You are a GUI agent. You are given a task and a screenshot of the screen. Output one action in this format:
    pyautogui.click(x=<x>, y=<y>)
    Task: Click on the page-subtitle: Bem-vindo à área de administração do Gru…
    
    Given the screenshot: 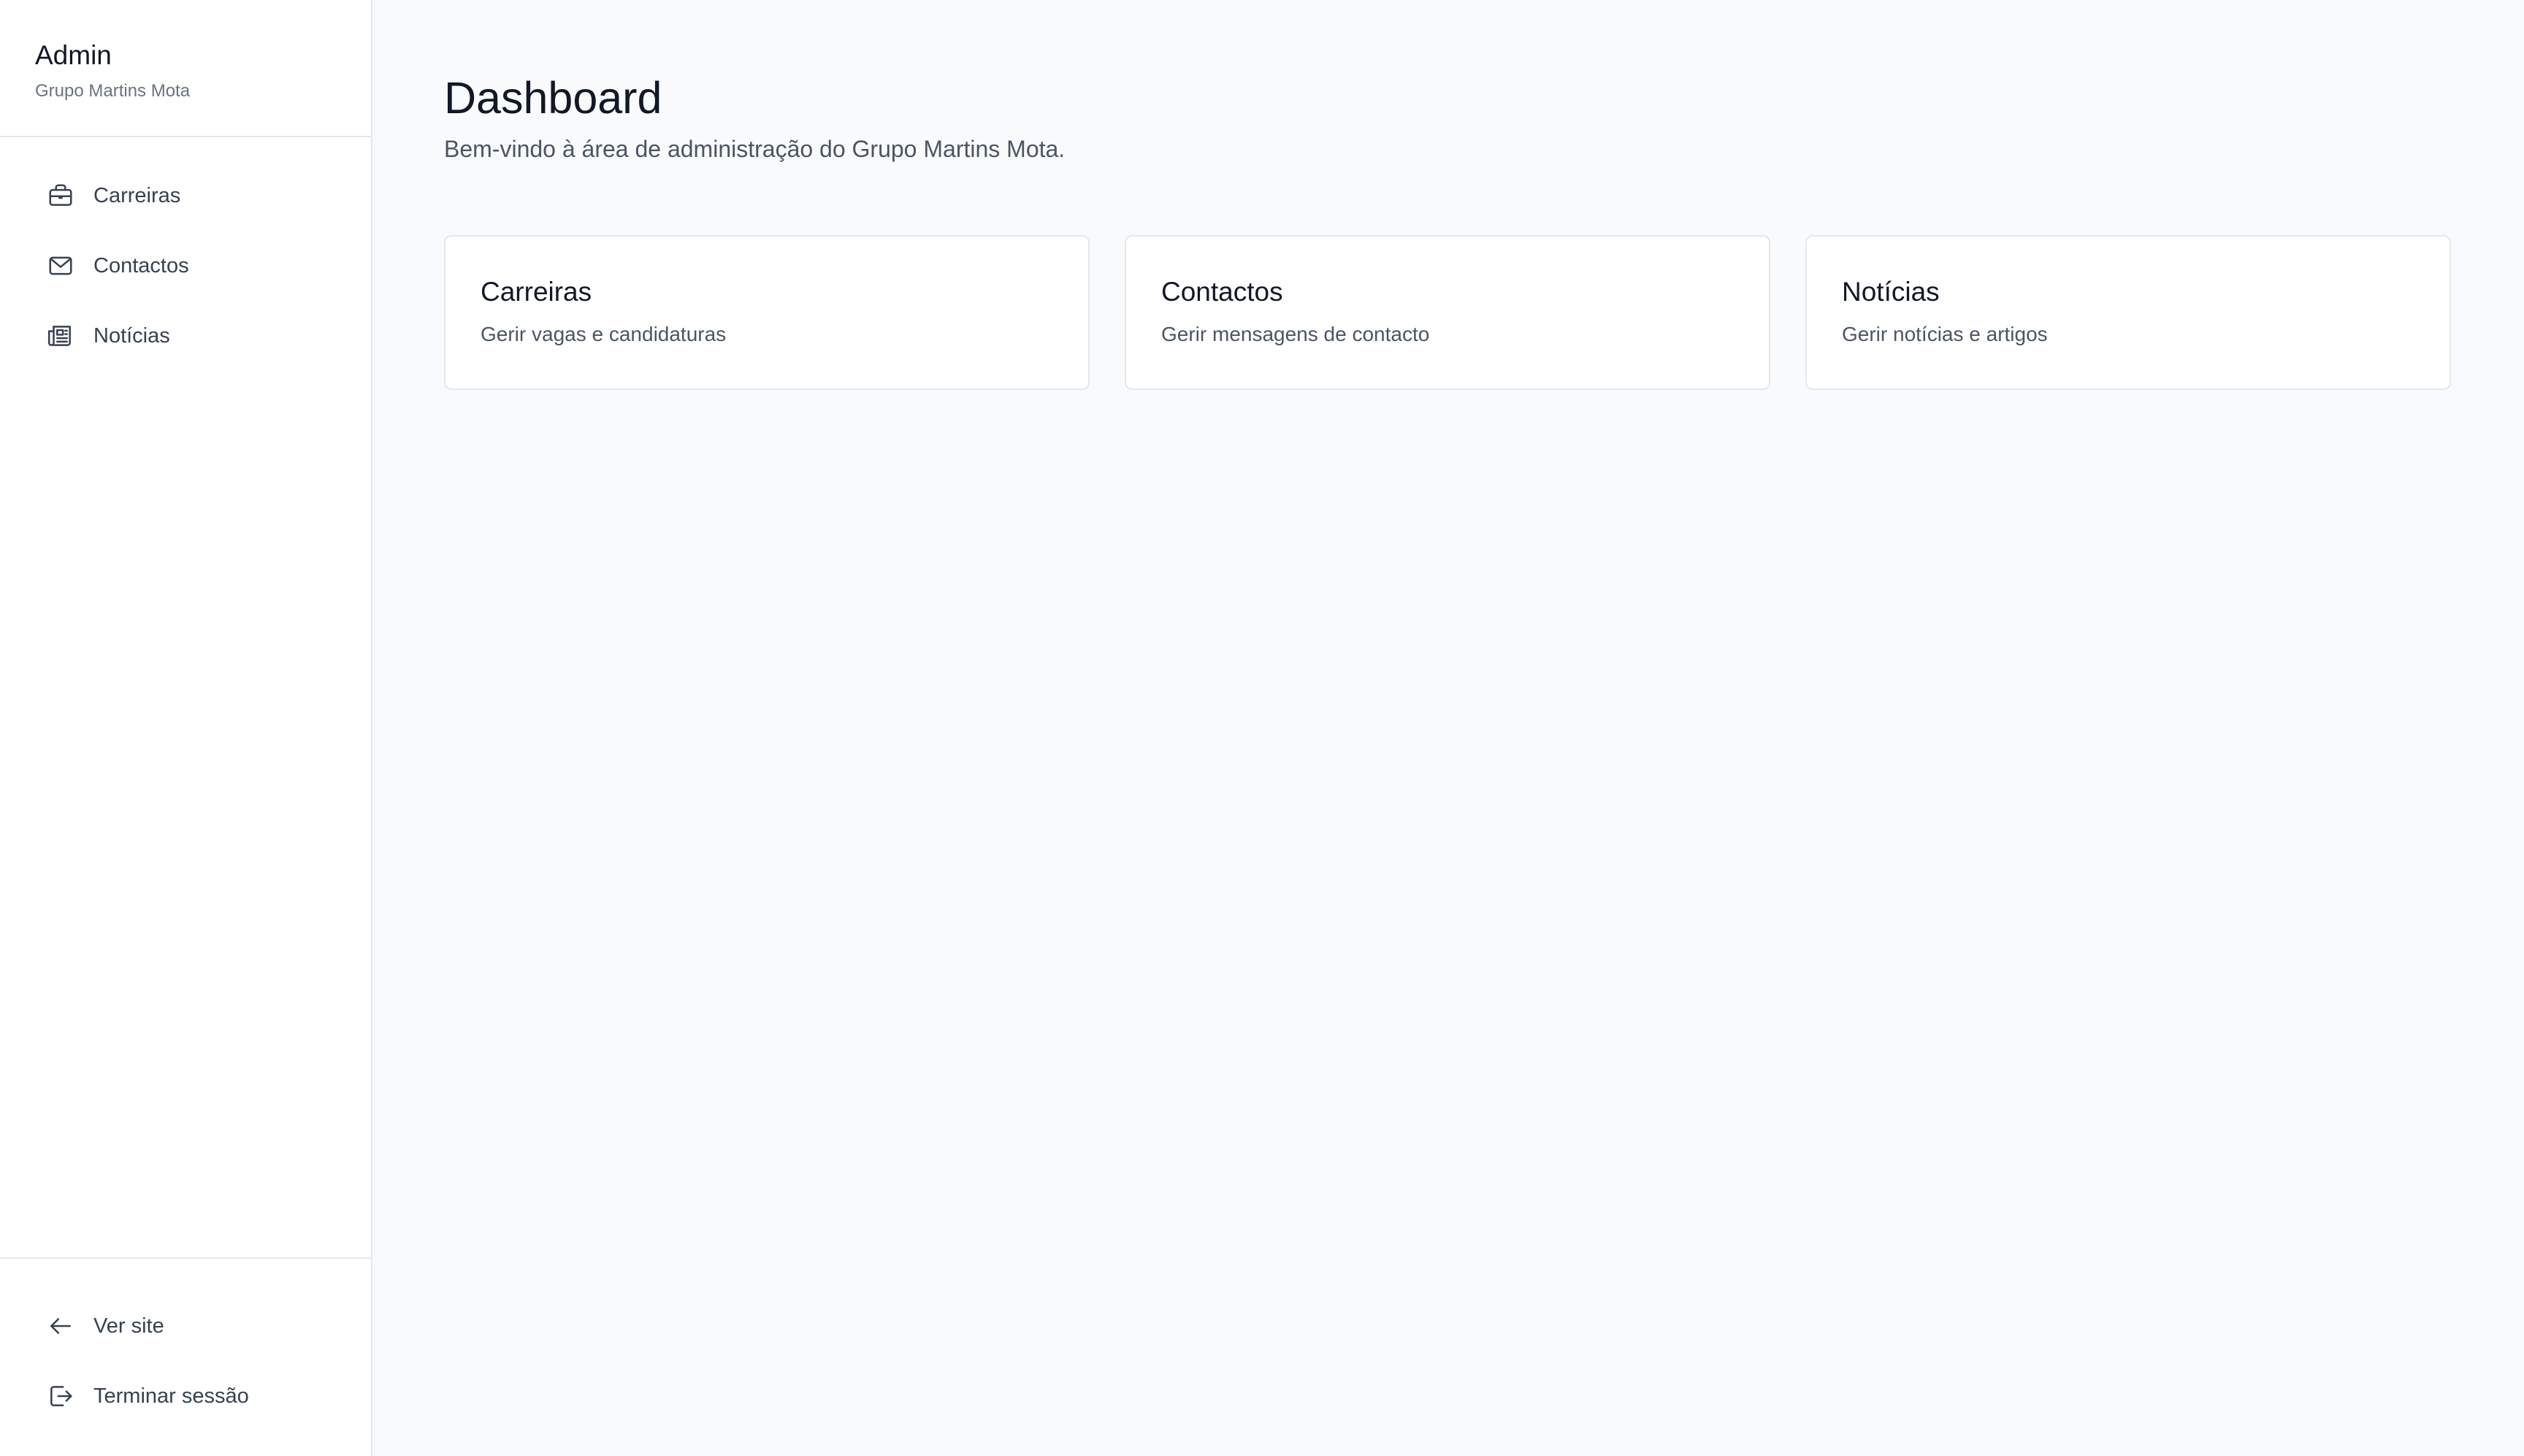 What is the action you would take?
    pyautogui.click(x=755, y=149)
    